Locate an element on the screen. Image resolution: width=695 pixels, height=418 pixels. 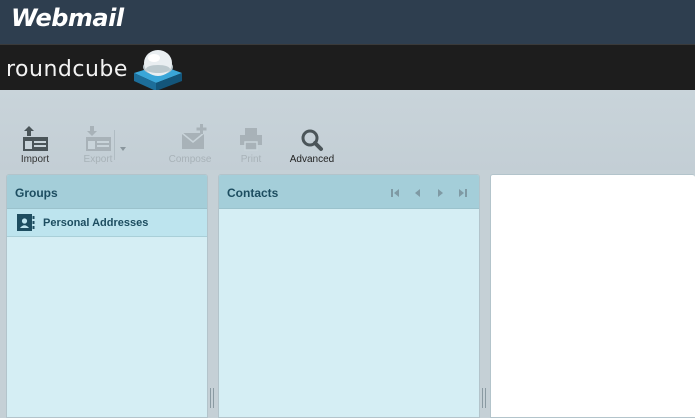
compose-icon is located at coordinates (194, 136).